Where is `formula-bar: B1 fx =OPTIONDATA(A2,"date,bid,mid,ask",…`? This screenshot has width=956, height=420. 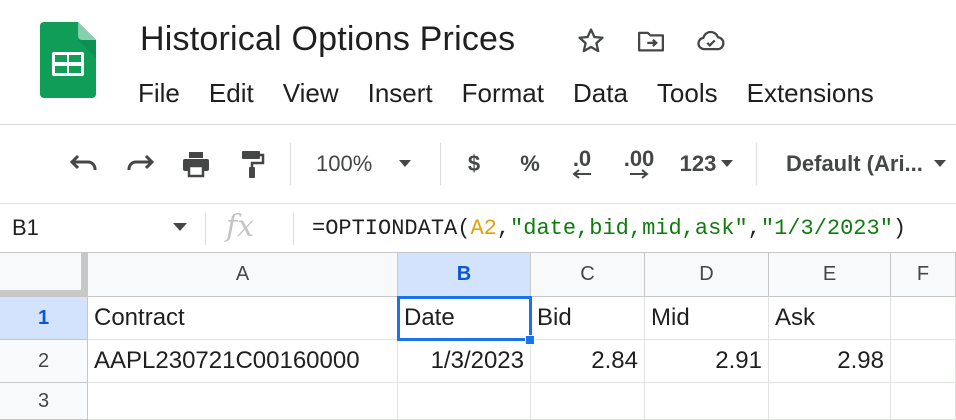 formula-bar: B1 fx =OPTIONDATA(A2,"date,bid,mid,ask",… is located at coordinates (478, 228).